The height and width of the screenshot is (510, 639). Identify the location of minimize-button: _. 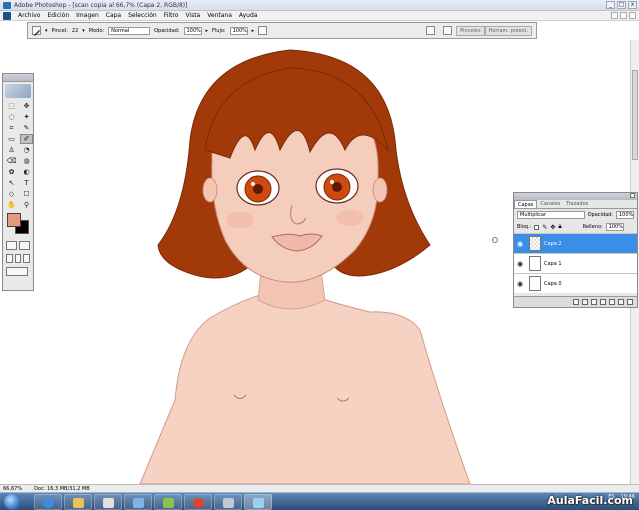
(610, 5).